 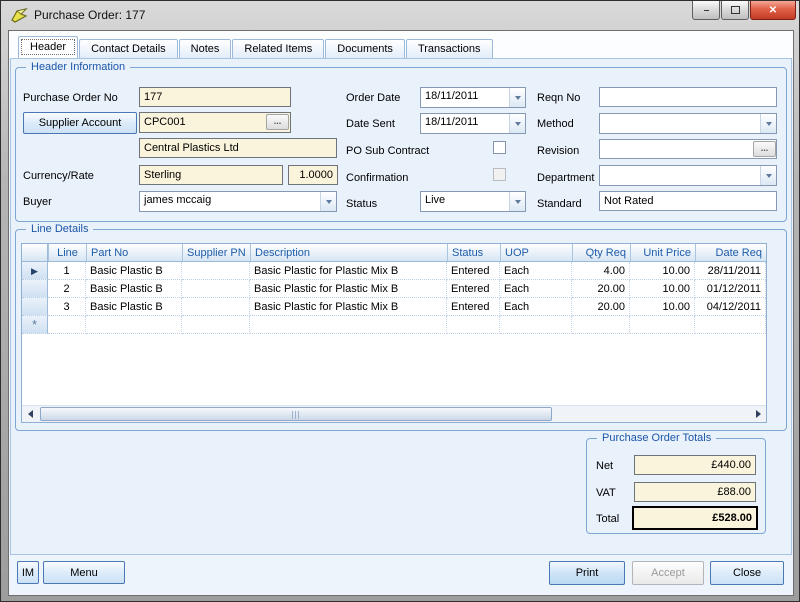 I want to click on buyer-label: Buyer, so click(x=37, y=202).